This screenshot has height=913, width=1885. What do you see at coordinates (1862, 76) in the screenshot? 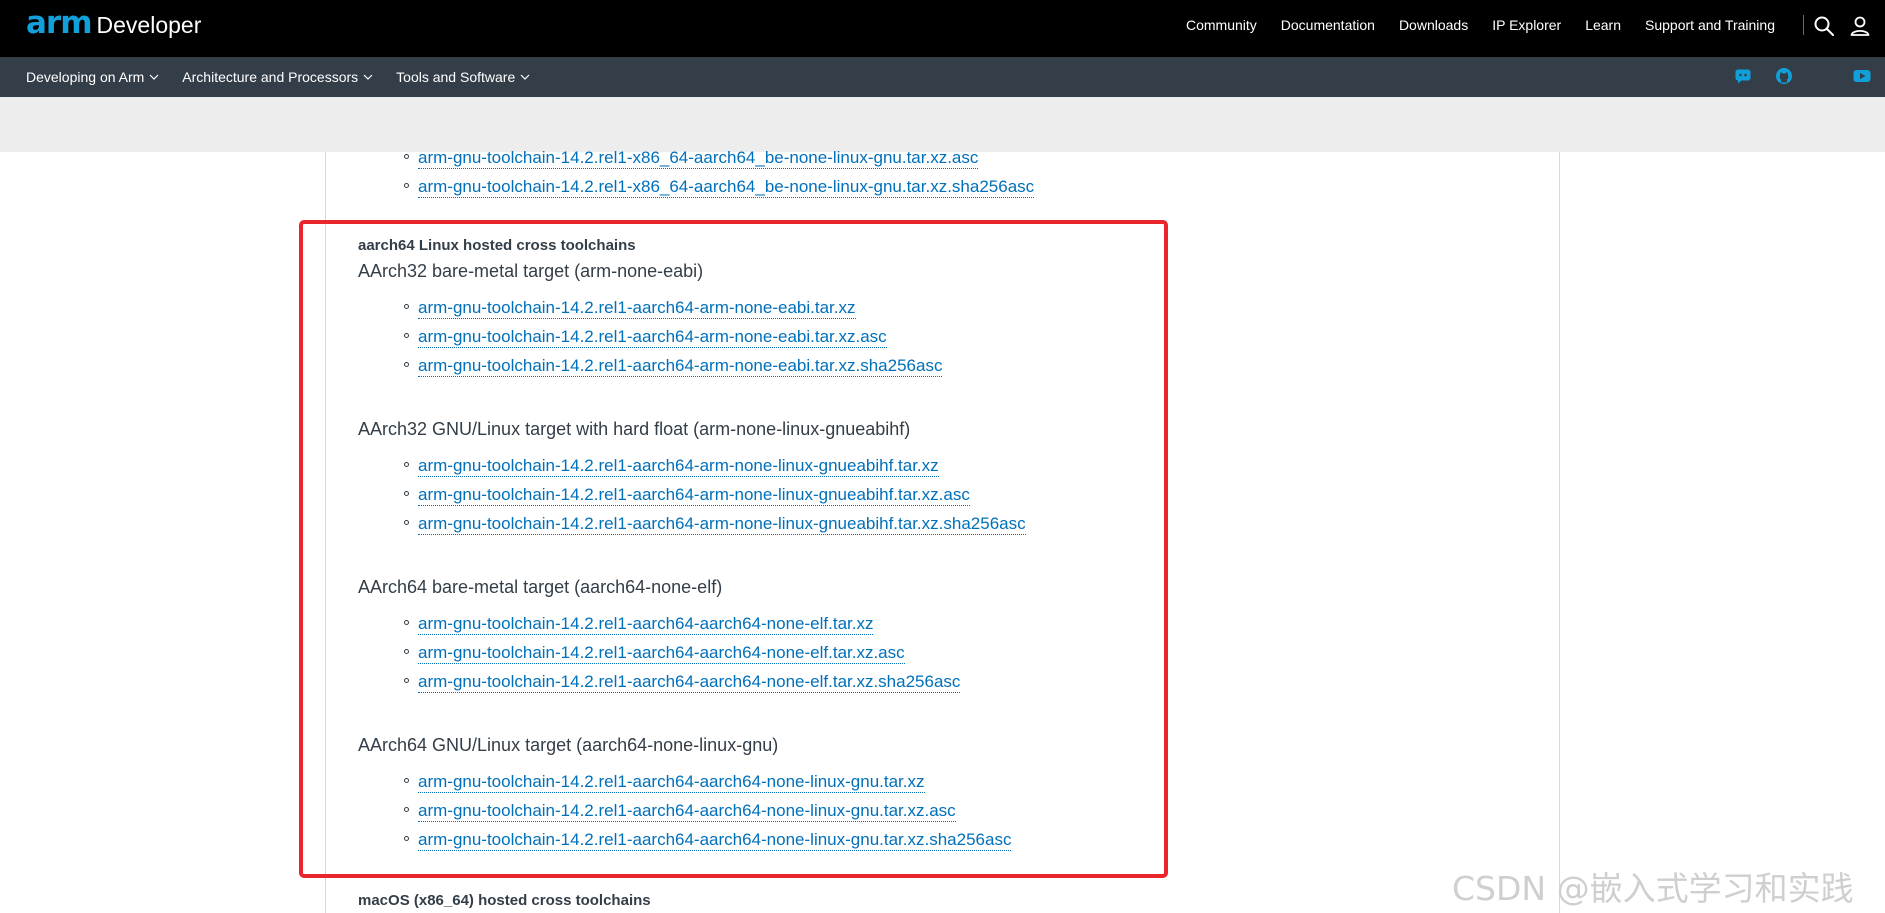
I see `youtube-icon` at bounding box center [1862, 76].